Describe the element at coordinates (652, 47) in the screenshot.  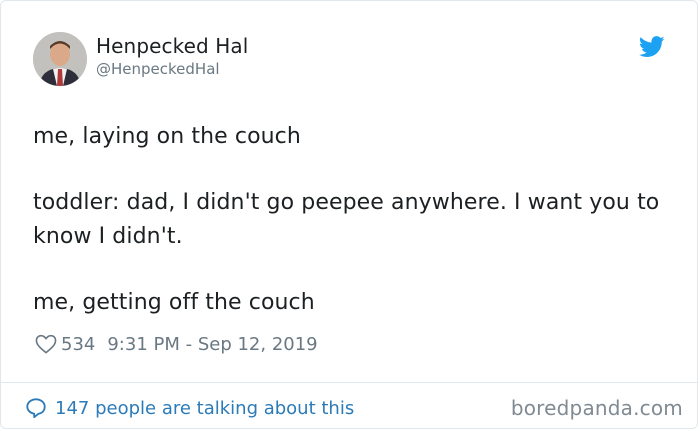
I see `twitter-bird-icon` at that location.